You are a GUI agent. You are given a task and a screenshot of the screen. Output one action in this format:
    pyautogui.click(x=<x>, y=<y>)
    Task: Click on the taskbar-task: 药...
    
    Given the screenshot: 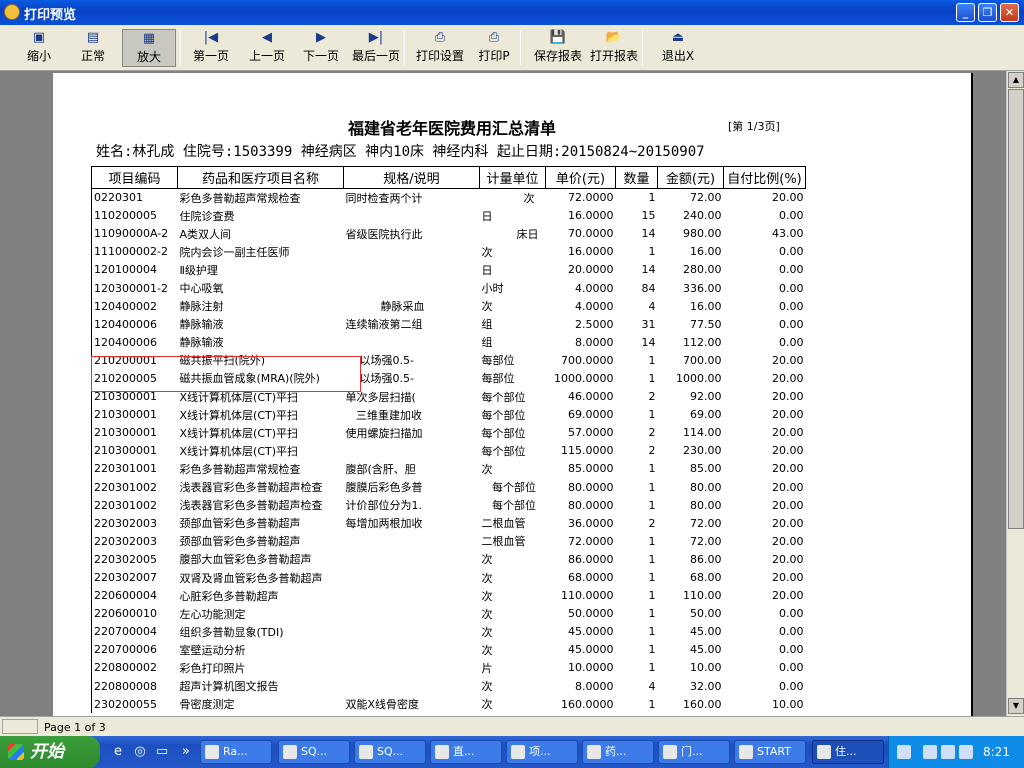 What is the action you would take?
    pyautogui.click(x=618, y=752)
    